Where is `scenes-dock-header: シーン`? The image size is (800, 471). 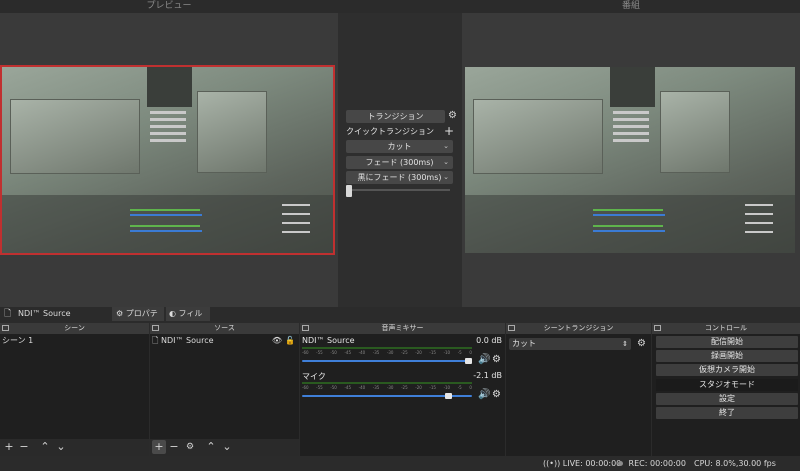 scenes-dock-header: シーン is located at coordinates (74, 328).